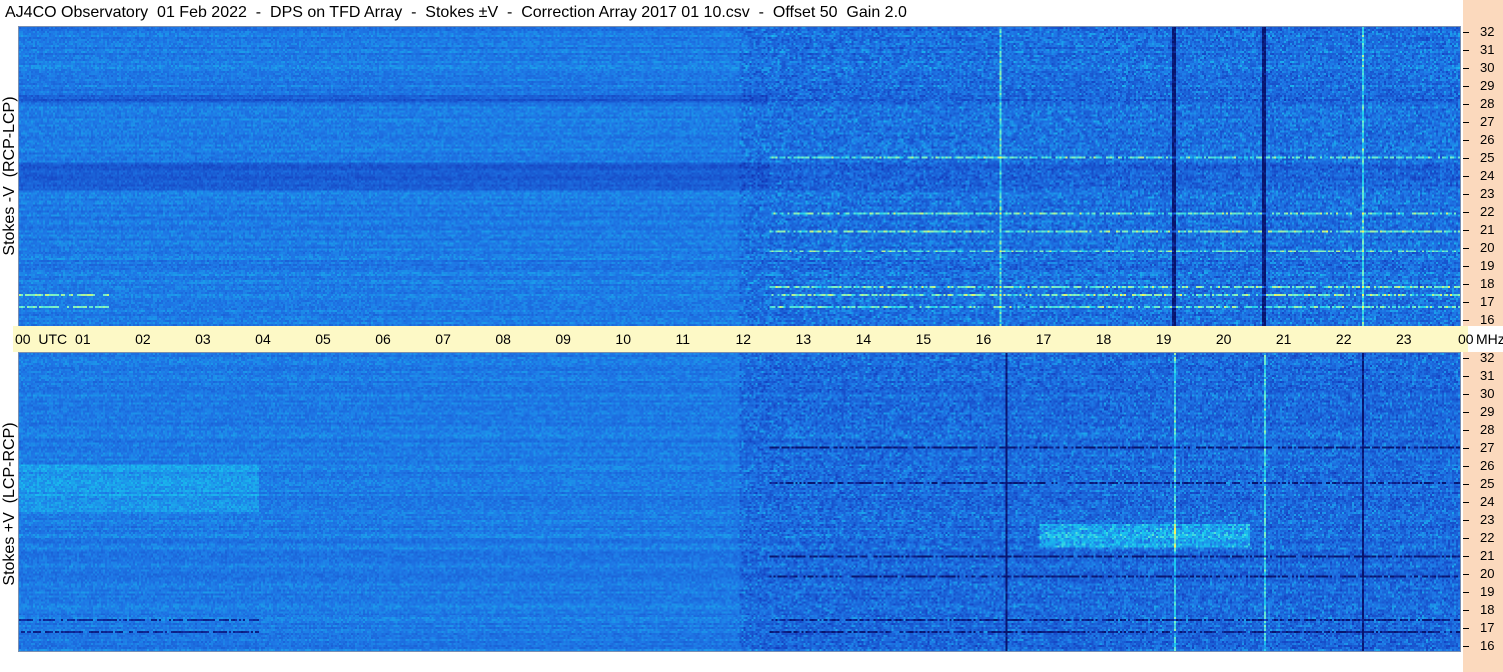  What do you see at coordinates (1489, 339) in the screenshot?
I see `freq-unit-label: MHz` at bounding box center [1489, 339].